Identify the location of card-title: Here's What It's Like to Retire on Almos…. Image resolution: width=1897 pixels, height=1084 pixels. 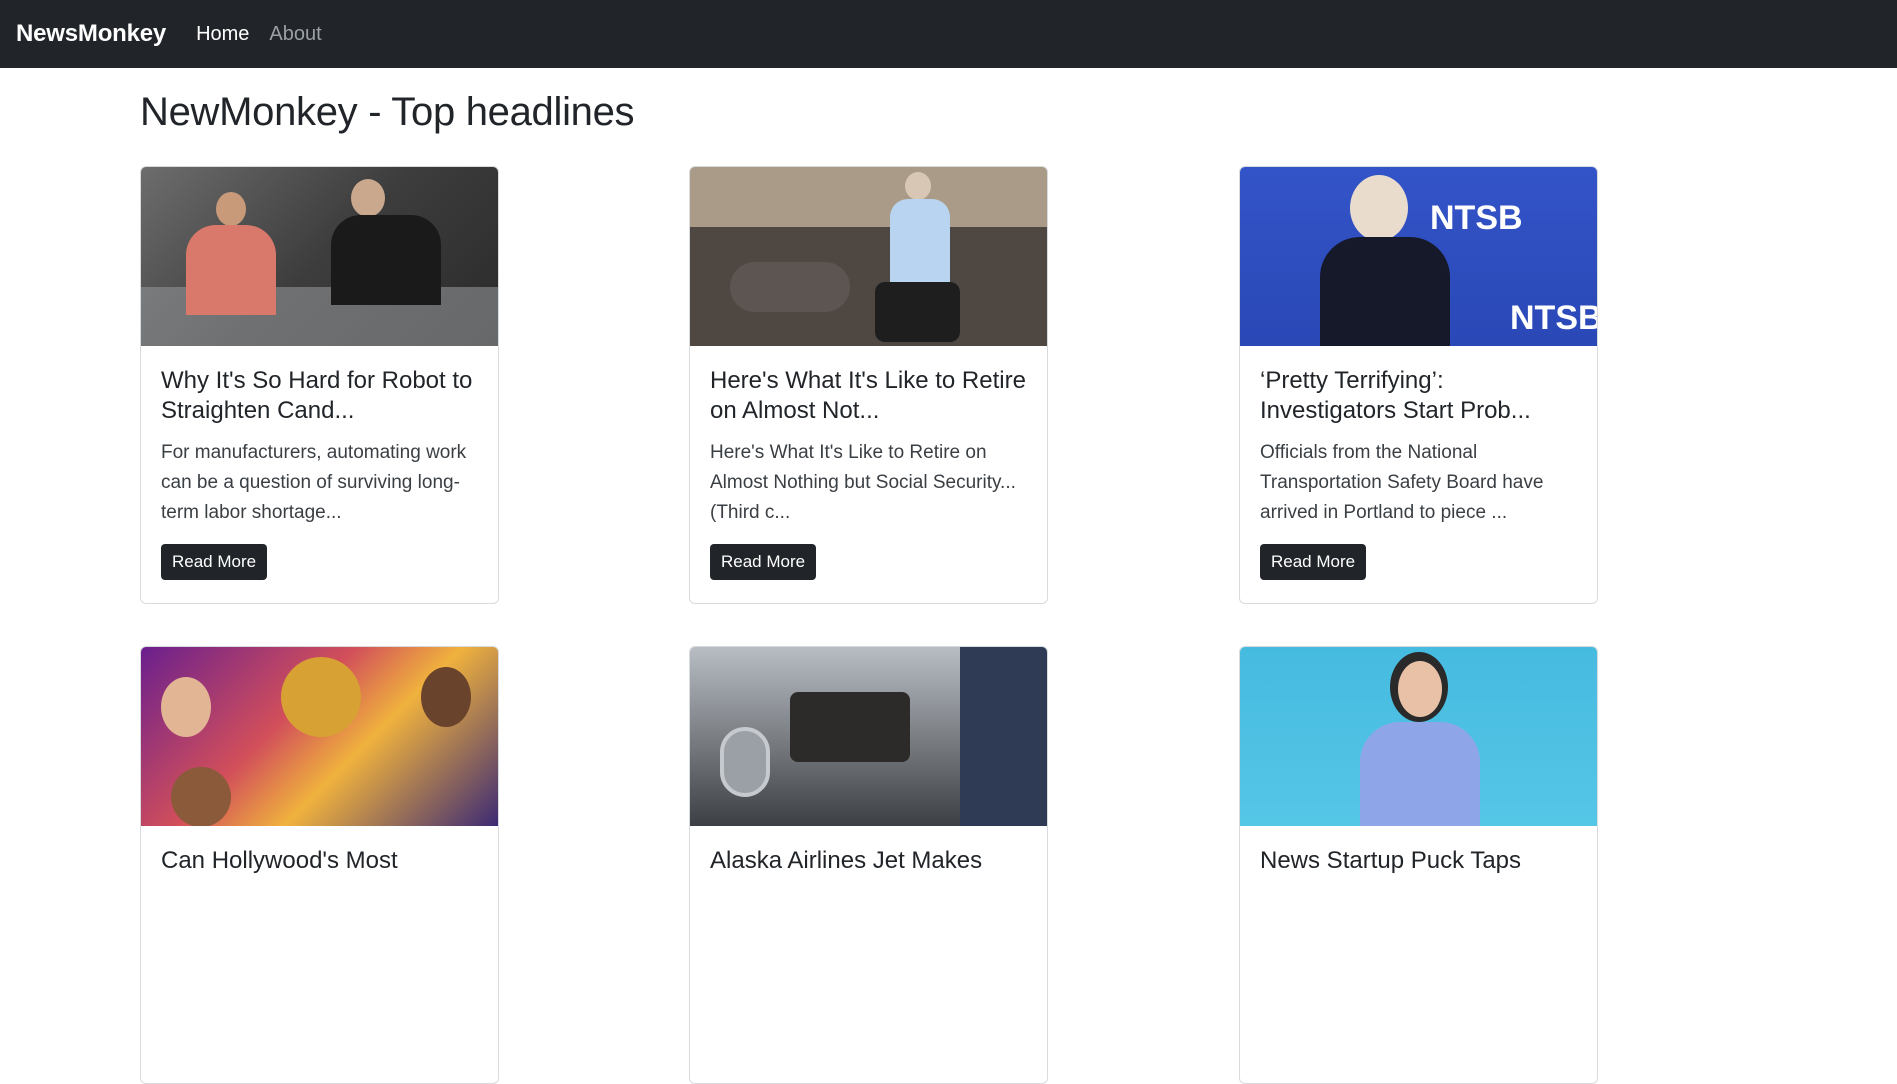
(868, 395).